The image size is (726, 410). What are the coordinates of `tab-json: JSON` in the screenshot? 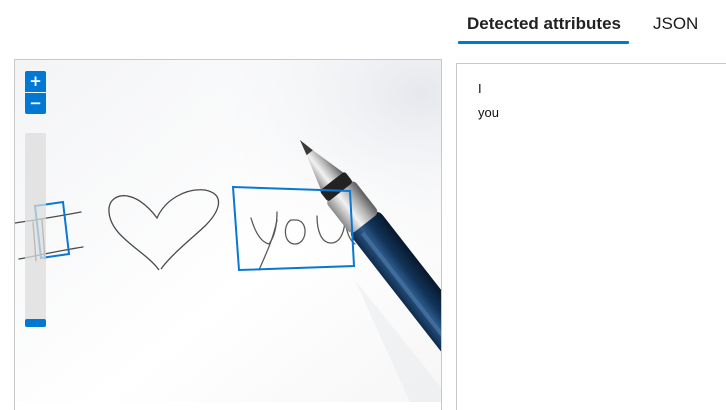 It's located at (675, 24).